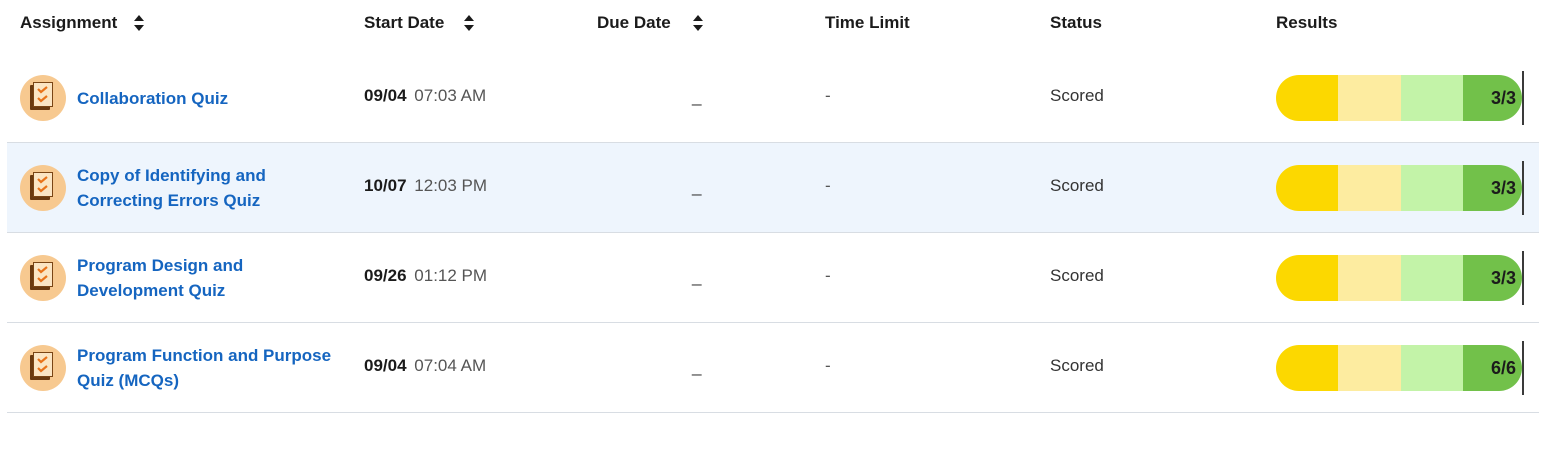 This screenshot has height=451, width=1558. Describe the element at coordinates (451, 275) in the screenshot. I see `start-date-time: 01:12 PM` at that location.